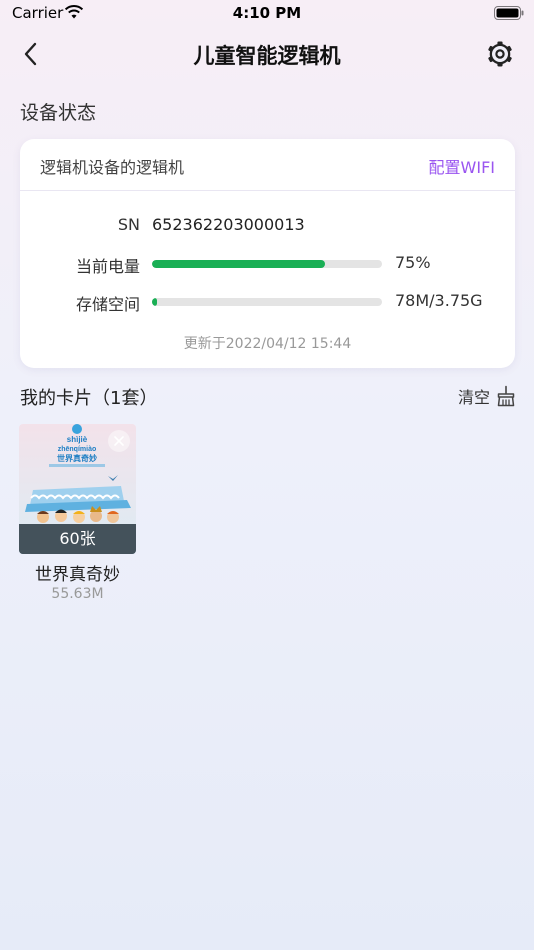 The width and height of the screenshot is (534, 950). Describe the element at coordinates (509, 13) in the screenshot. I see `battery-icon` at that location.